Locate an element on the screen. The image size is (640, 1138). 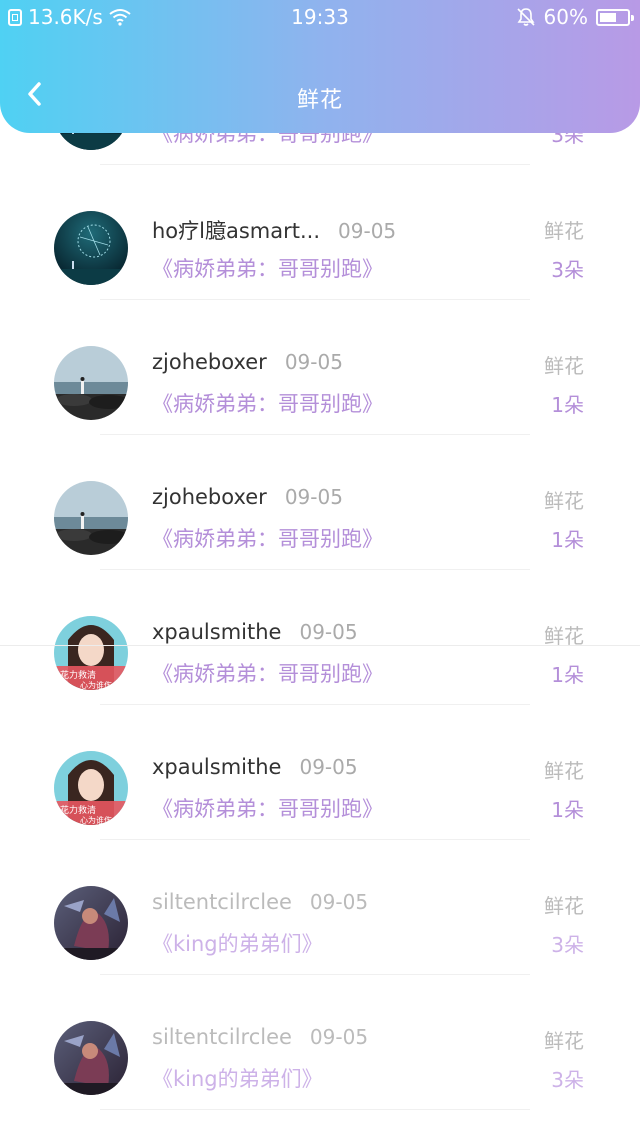
page-title: 鲜花 is located at coordinates (319, 100).